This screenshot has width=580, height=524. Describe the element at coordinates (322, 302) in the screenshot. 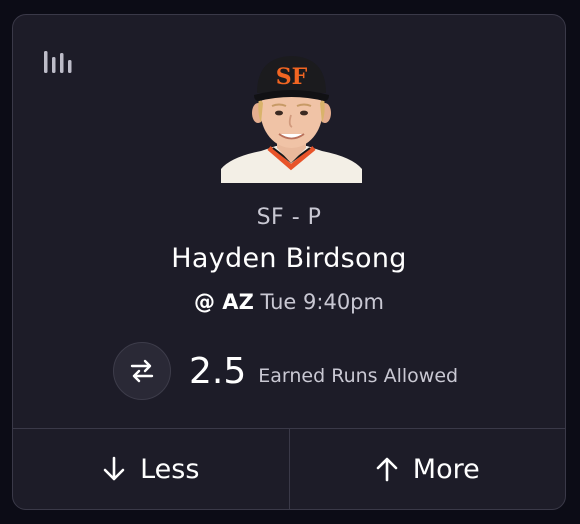

I see `game-time: Tue 9:40pm` at that location.